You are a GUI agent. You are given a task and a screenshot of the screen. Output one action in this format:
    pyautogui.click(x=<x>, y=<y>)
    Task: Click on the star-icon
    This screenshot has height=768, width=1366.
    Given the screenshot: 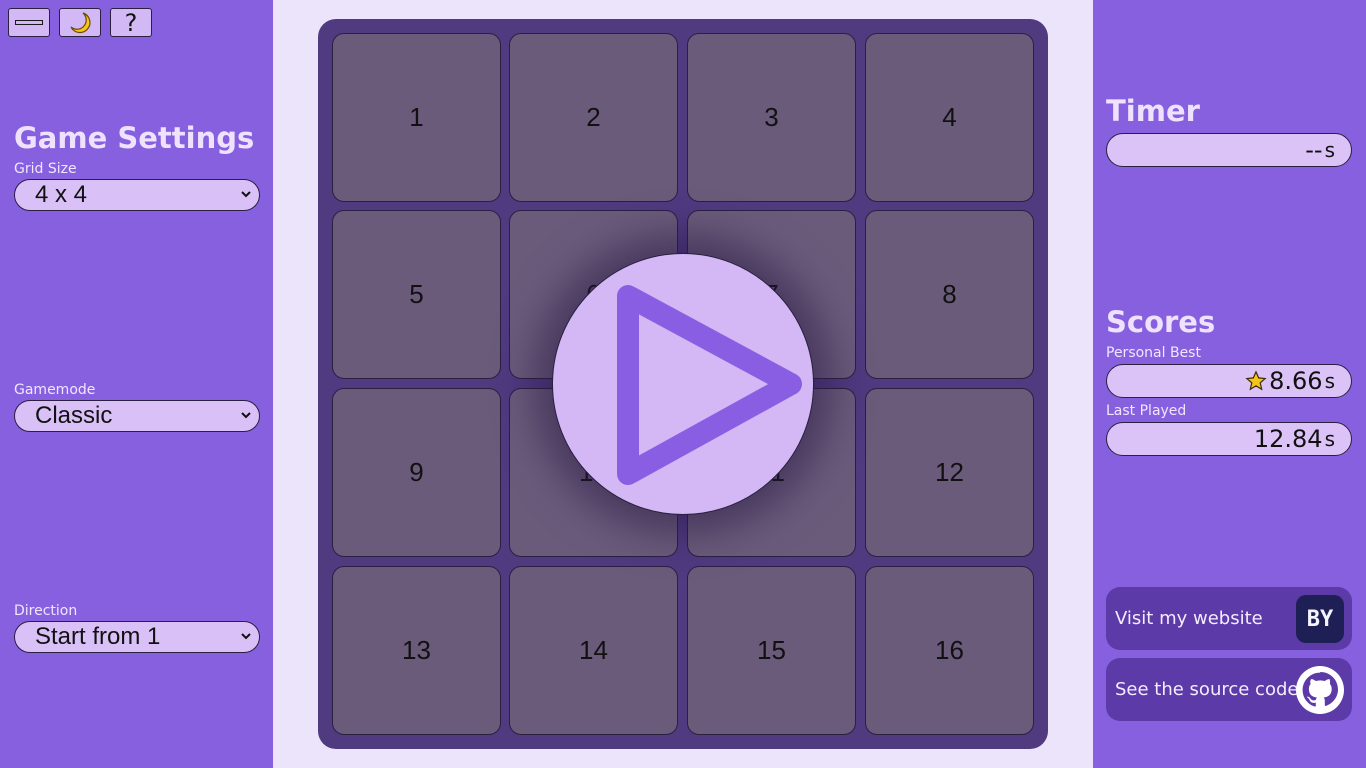 What is the action you would take?
    pyautogui.click(x=1256, y=380)
    